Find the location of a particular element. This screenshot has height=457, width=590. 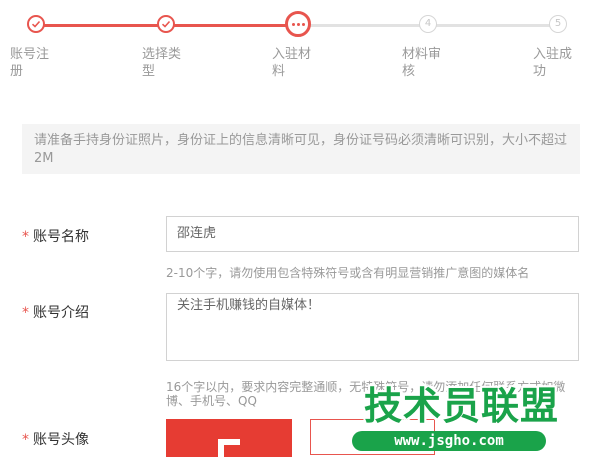

step-1-check-icon is located at coordinates (36, 24).